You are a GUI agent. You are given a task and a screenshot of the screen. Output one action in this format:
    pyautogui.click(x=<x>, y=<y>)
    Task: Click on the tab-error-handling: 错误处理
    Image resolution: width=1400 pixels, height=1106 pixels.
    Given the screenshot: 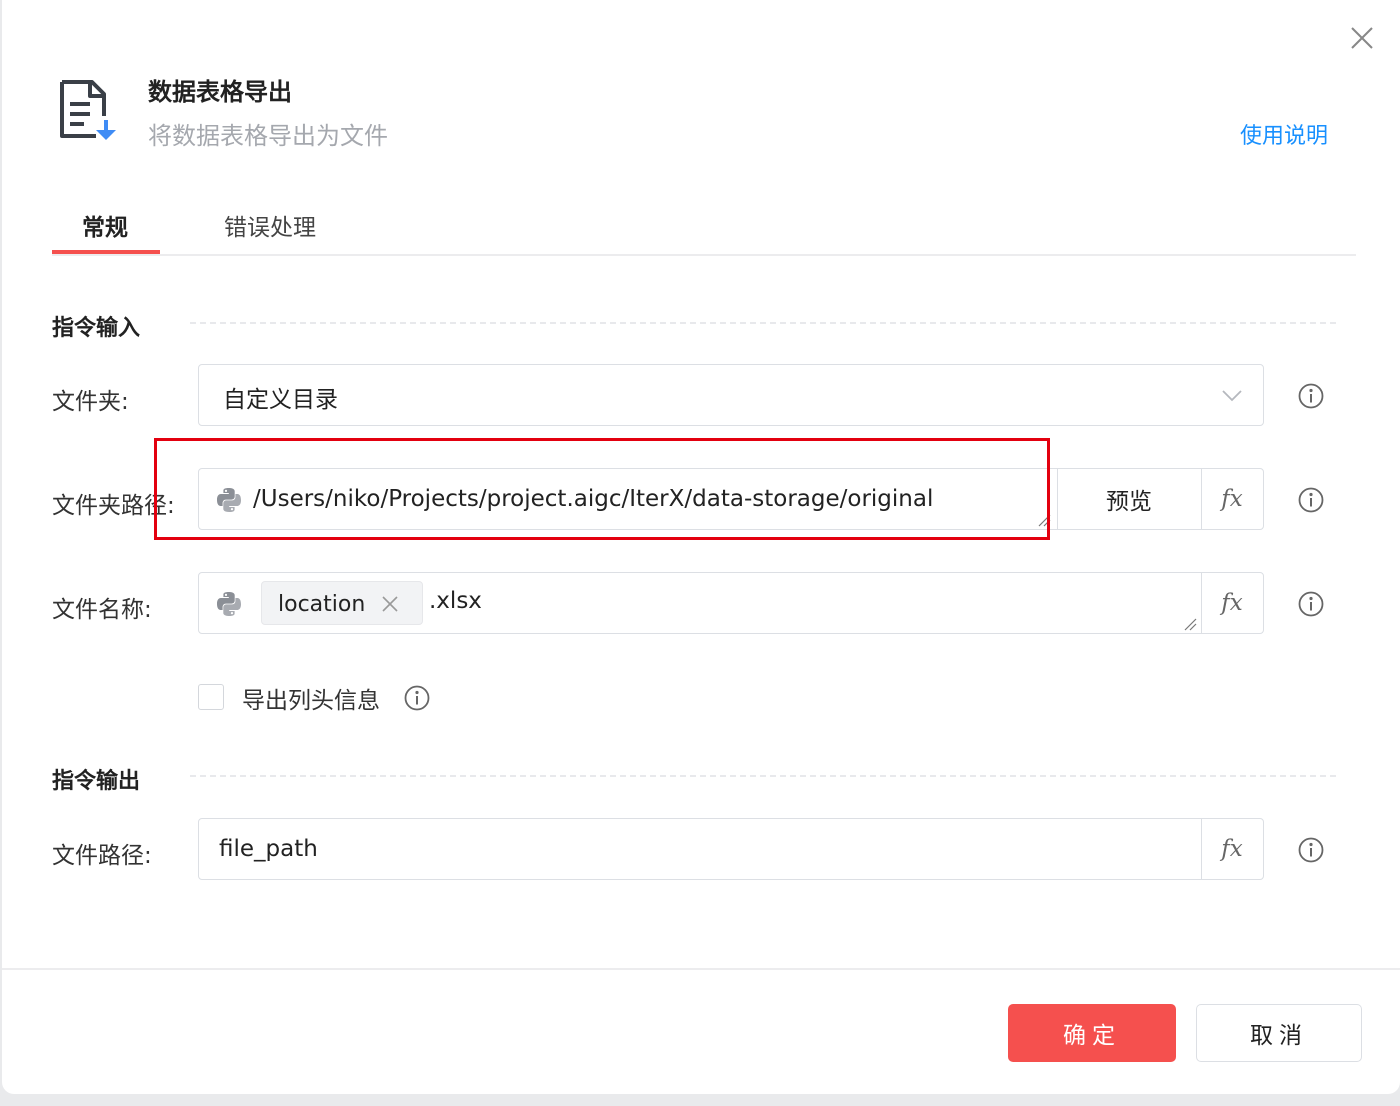 What is the action you would take?
    pyautogui.click(x=270, y=225)
    